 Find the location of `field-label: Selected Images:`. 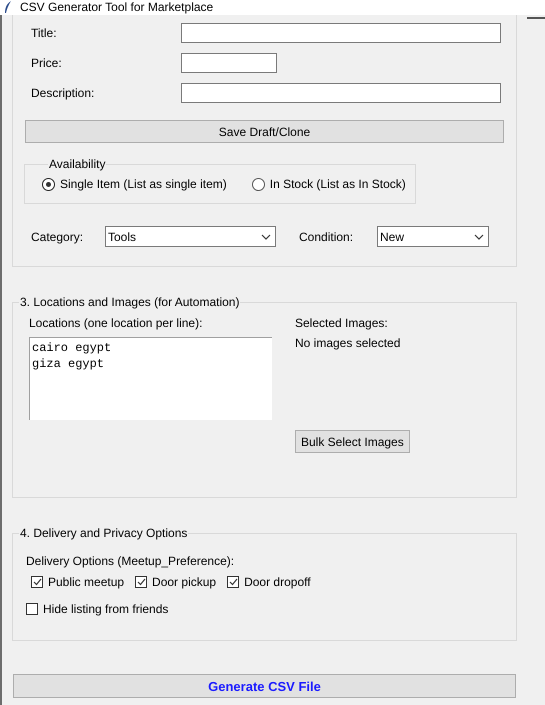

field-label: Selected Images: is located at coordinates (342, 323).